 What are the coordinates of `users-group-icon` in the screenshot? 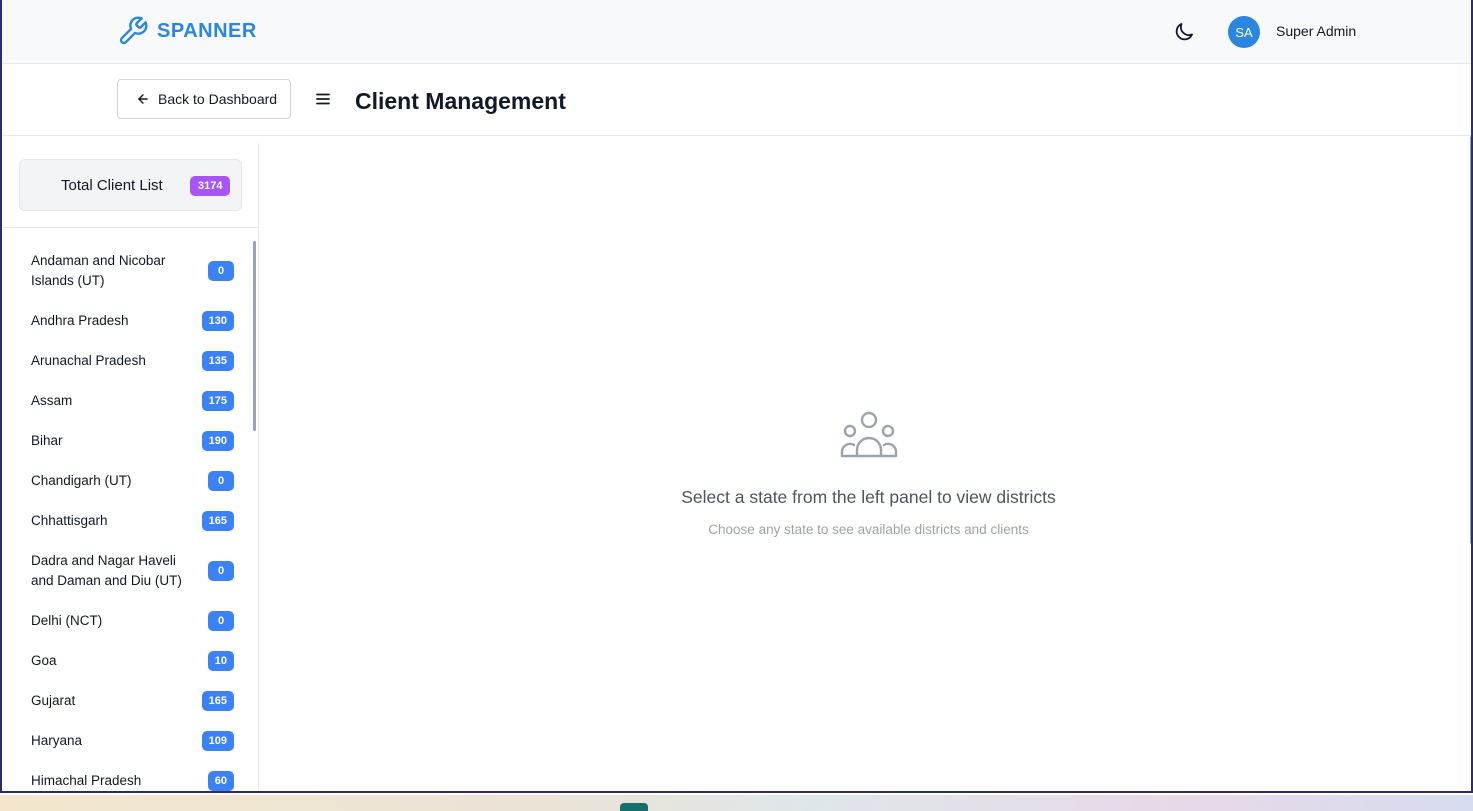 It's located at (869, 434).